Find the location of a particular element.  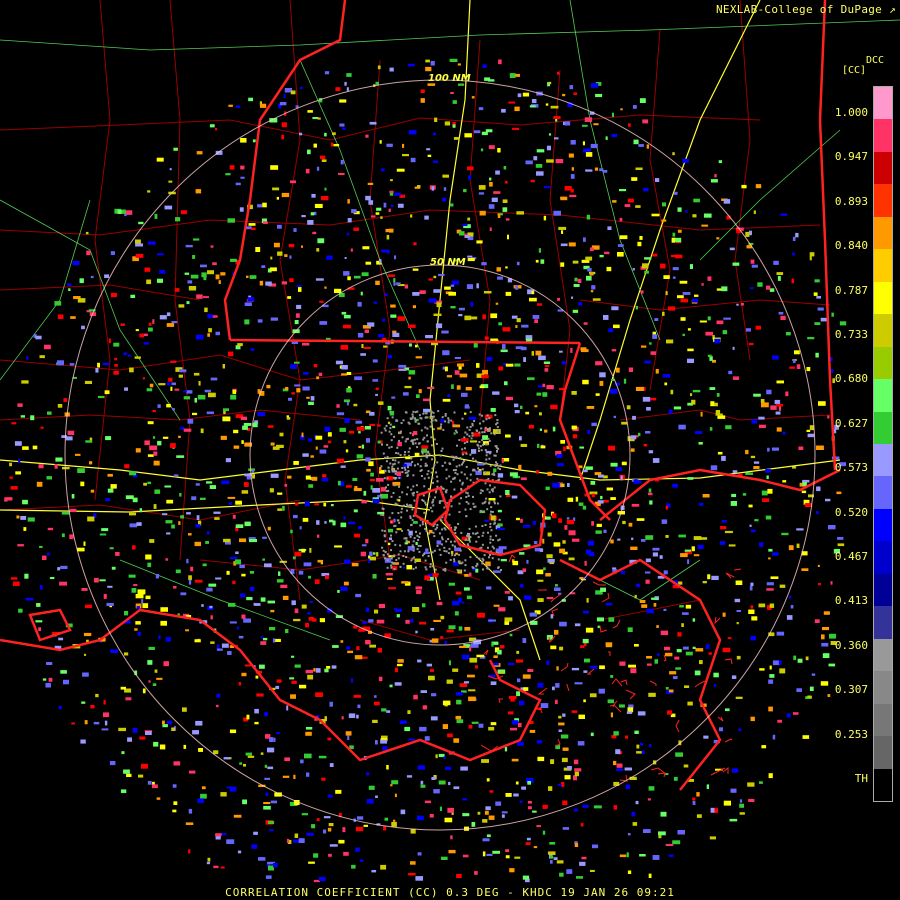

external-link-icon: ↗ is located at coordinates (892, 9).